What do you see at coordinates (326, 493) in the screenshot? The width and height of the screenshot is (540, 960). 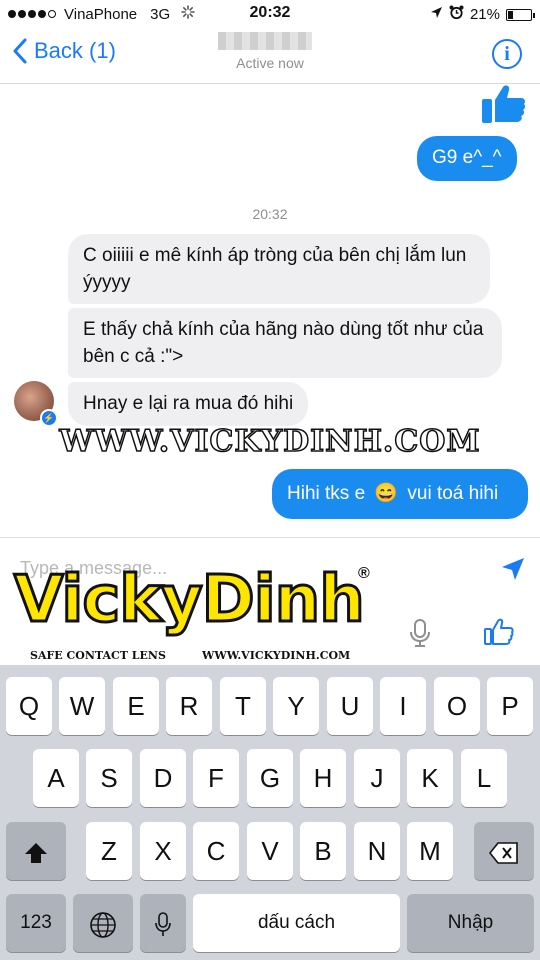 I see `message-text: Hihi tks e` at bounding box center [326, 493].